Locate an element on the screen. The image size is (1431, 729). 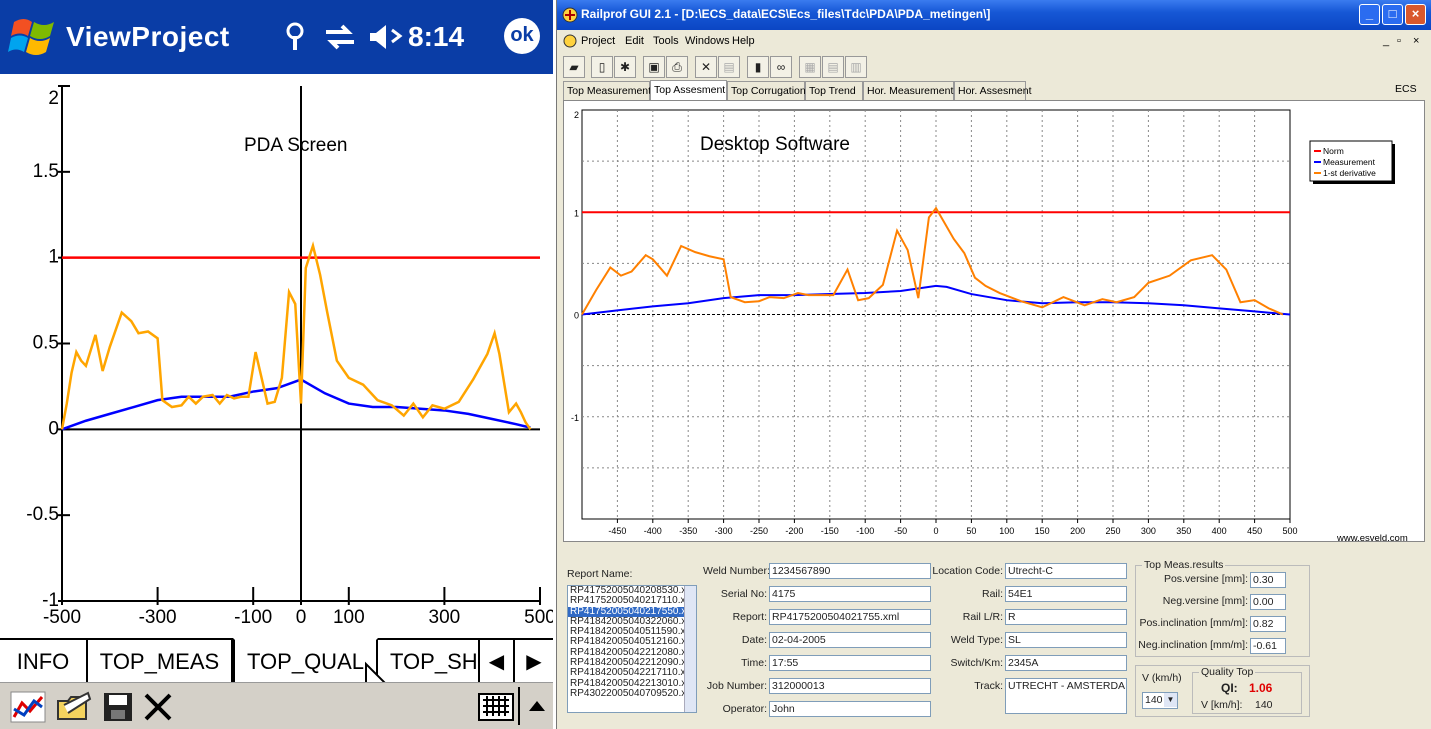
chart-icon is located at coordinates (28, 707).